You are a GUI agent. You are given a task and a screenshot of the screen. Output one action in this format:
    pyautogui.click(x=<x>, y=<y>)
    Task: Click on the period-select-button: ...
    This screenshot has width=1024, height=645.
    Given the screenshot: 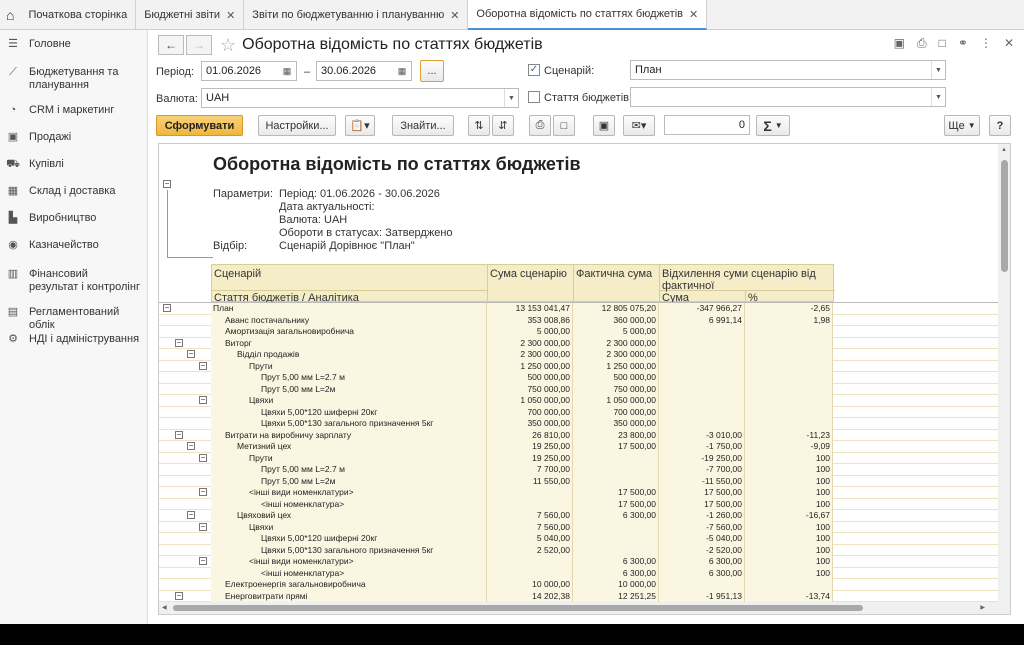 What is the action you would take?
    pyautogui.click(x=432, y=71)
    